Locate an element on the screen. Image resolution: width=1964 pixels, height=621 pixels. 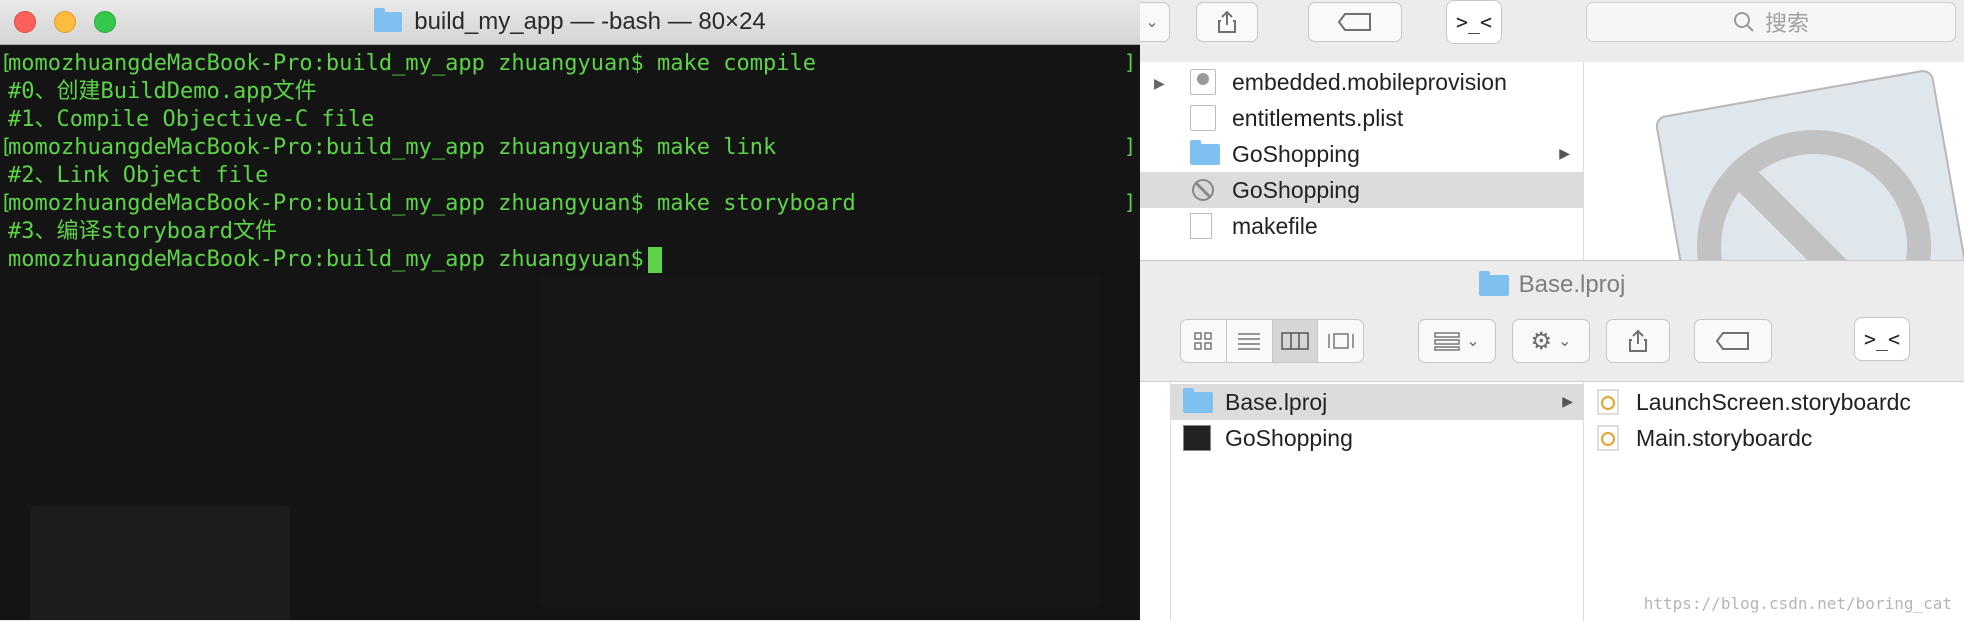
file-row: GoShopping is located at coordinates (1377, 438).